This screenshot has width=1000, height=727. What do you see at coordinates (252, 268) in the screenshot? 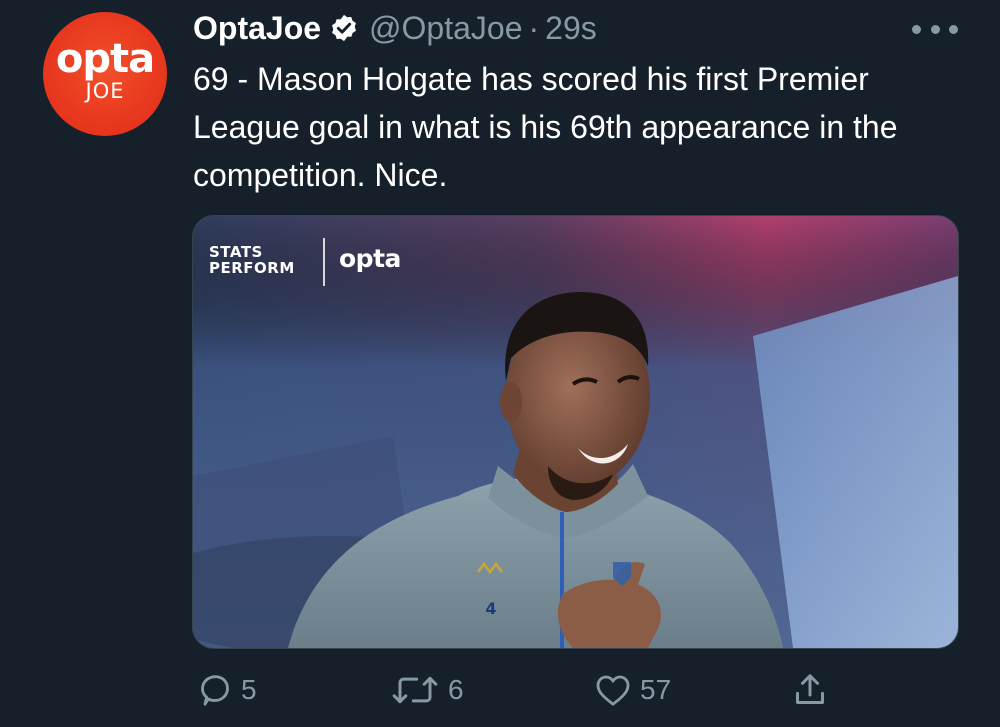
I see `stats-perform-logo-line2: PERFORM` at bounding box center [252, 268].